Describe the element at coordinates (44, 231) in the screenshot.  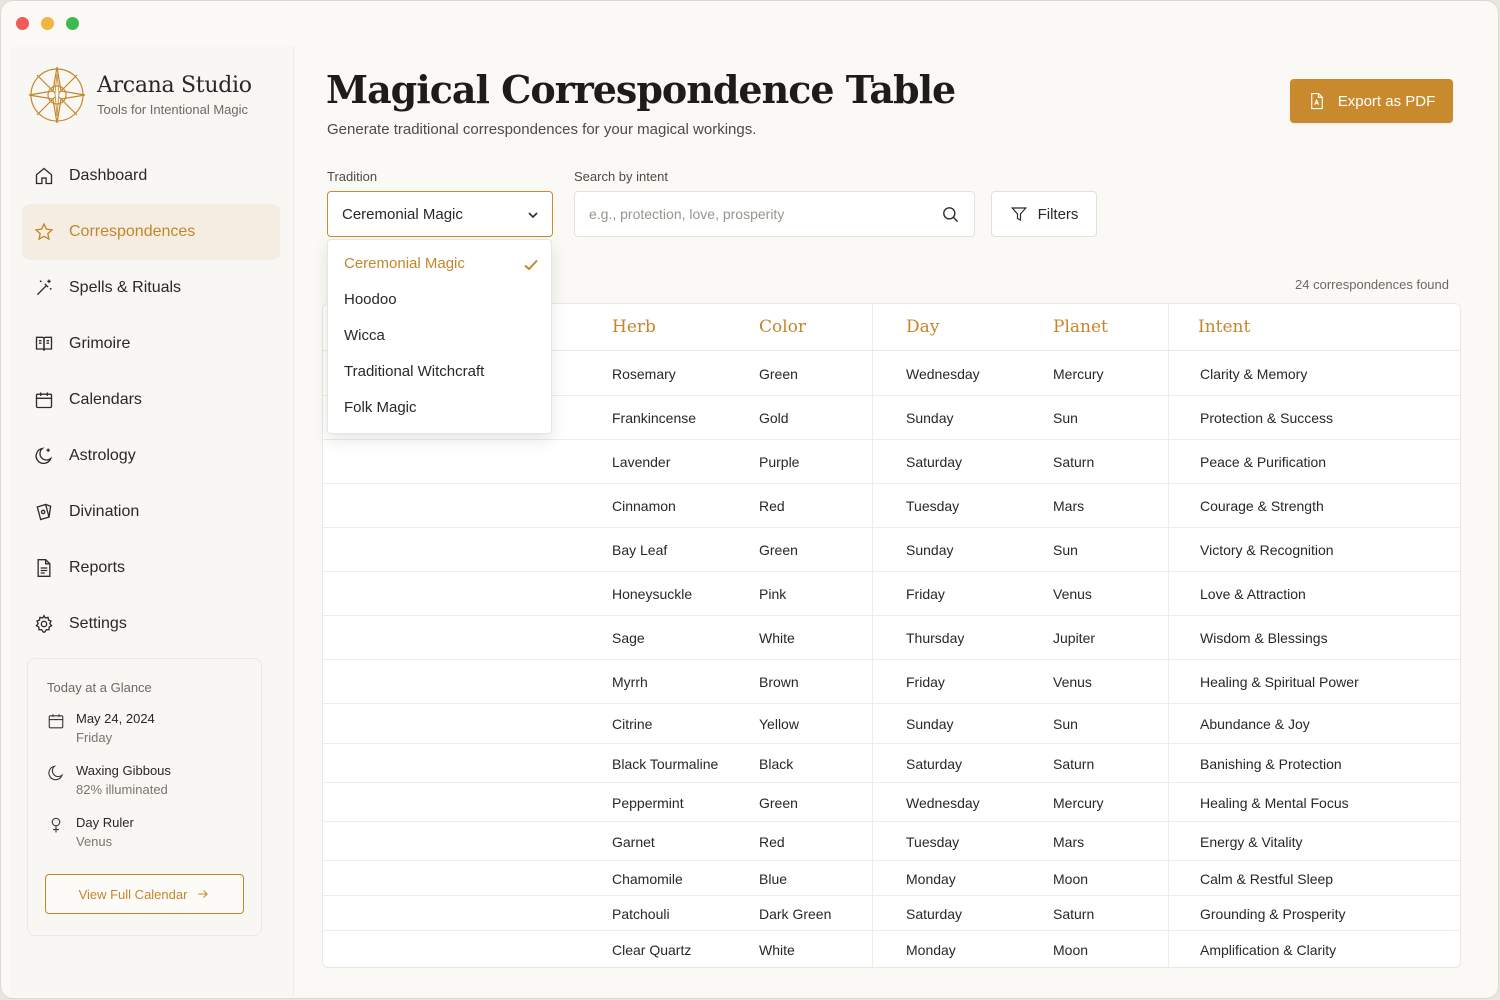
I see `star-icon` at that location.